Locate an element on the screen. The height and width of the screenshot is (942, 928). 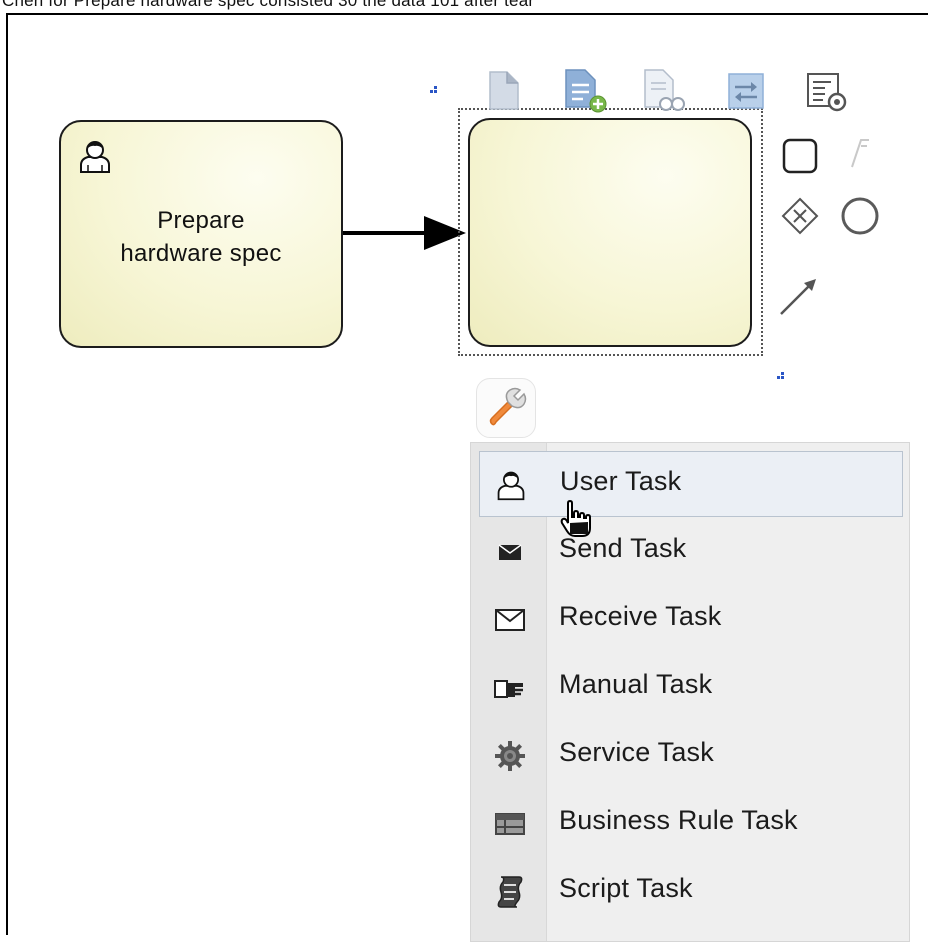
morph-task-button is located at coordinates (506, 408).